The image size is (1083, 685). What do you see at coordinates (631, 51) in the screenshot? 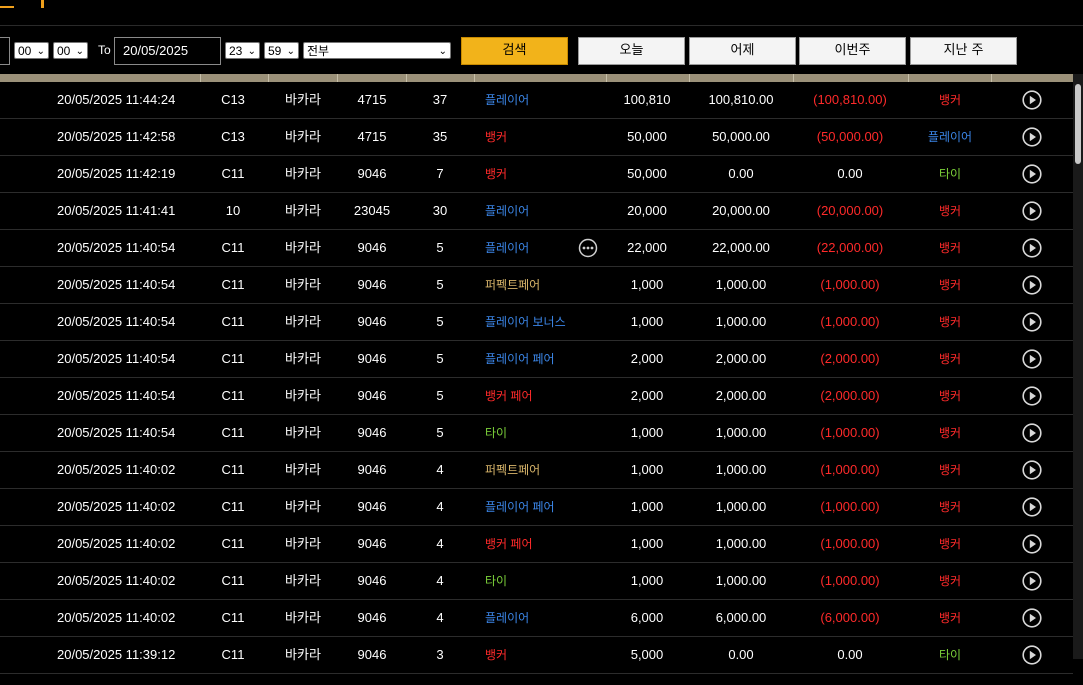
I see `today-button: 오늘` at bounding box center [631, 51].